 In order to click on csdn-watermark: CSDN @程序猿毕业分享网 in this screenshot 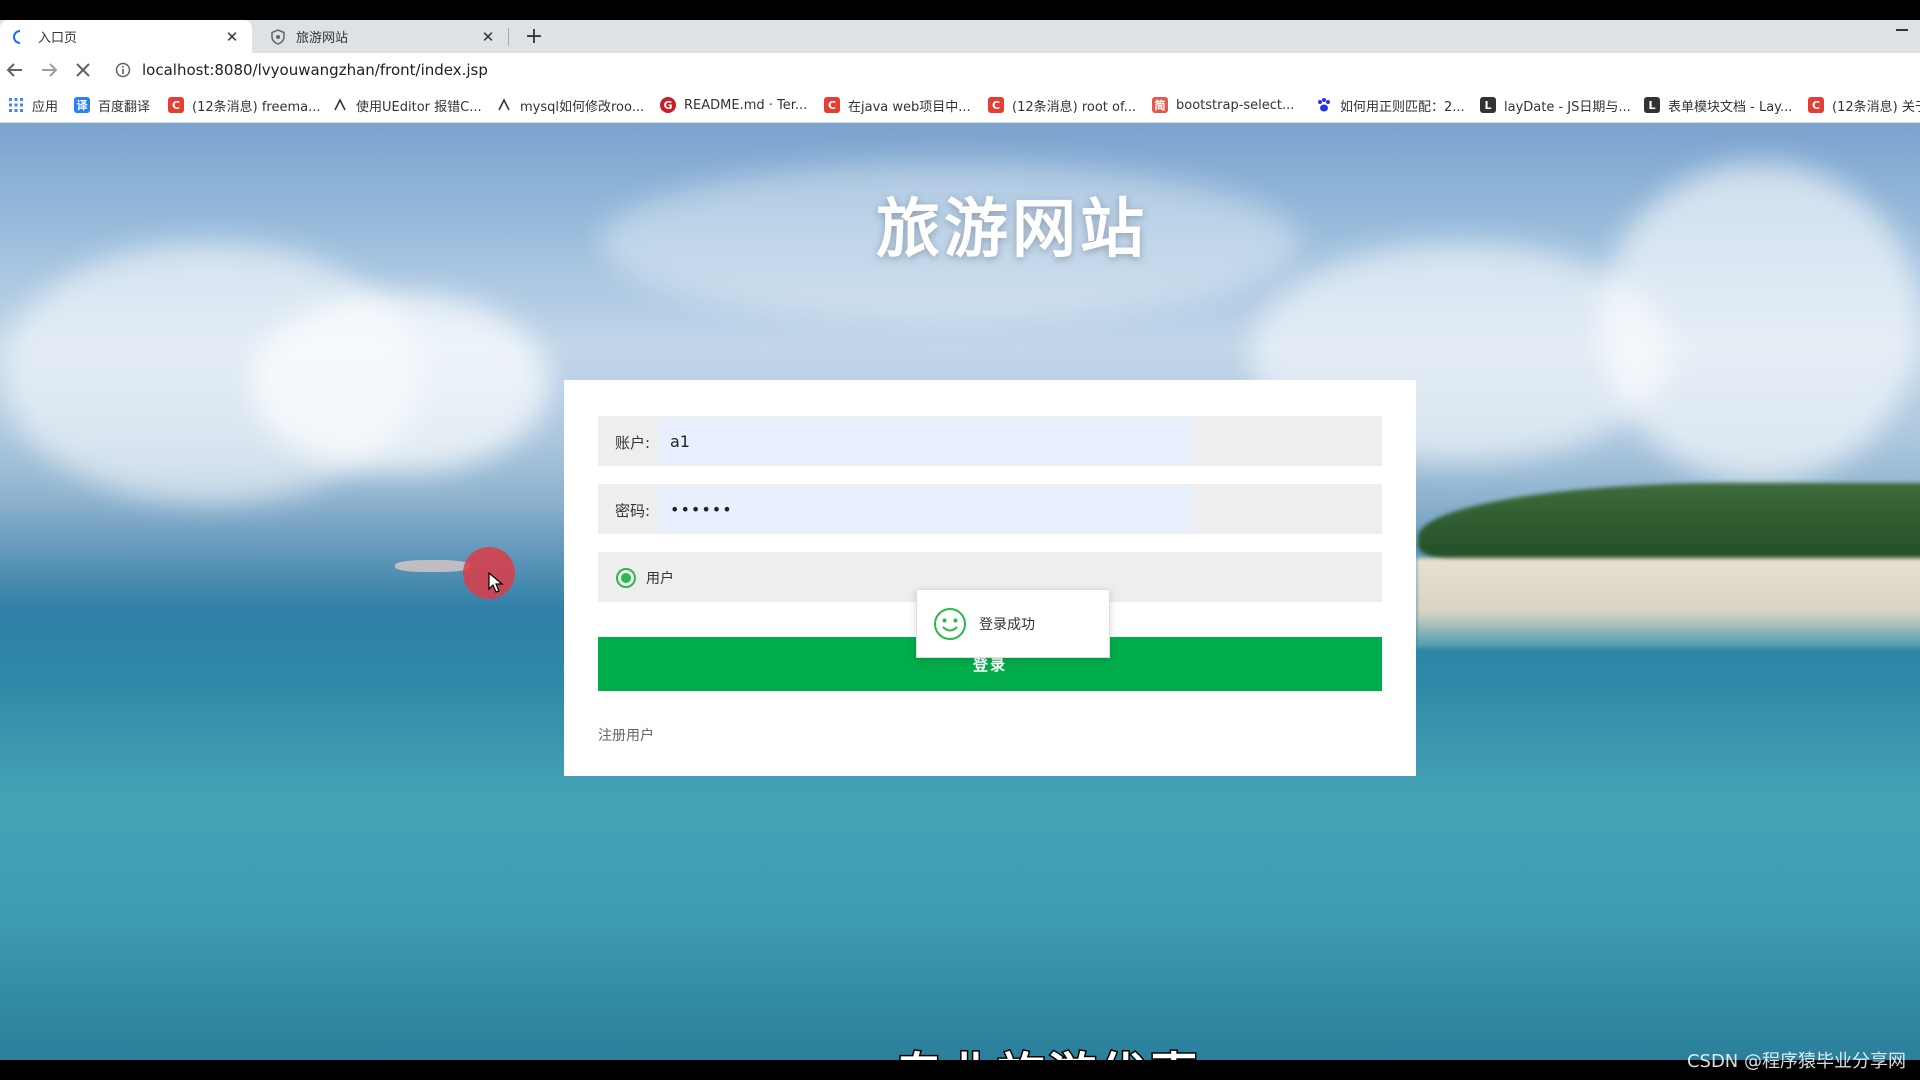, I will do `click(1796, 1061)`.